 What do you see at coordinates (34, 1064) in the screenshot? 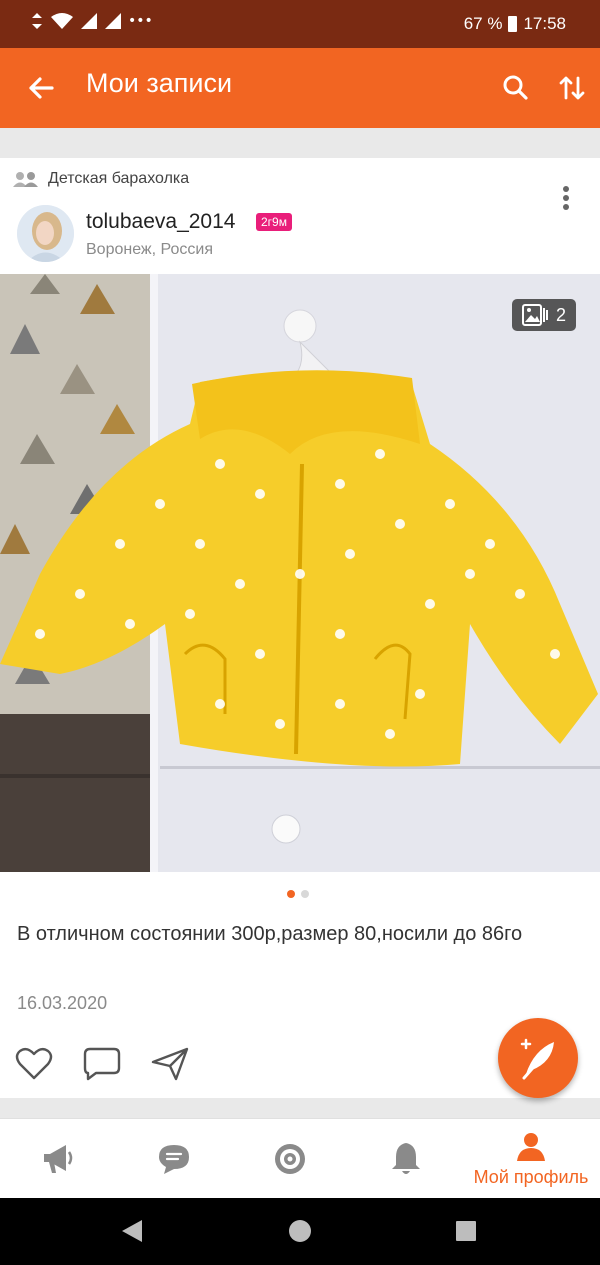
I see `like-heart-icon` at bounding box center [34, 1064].